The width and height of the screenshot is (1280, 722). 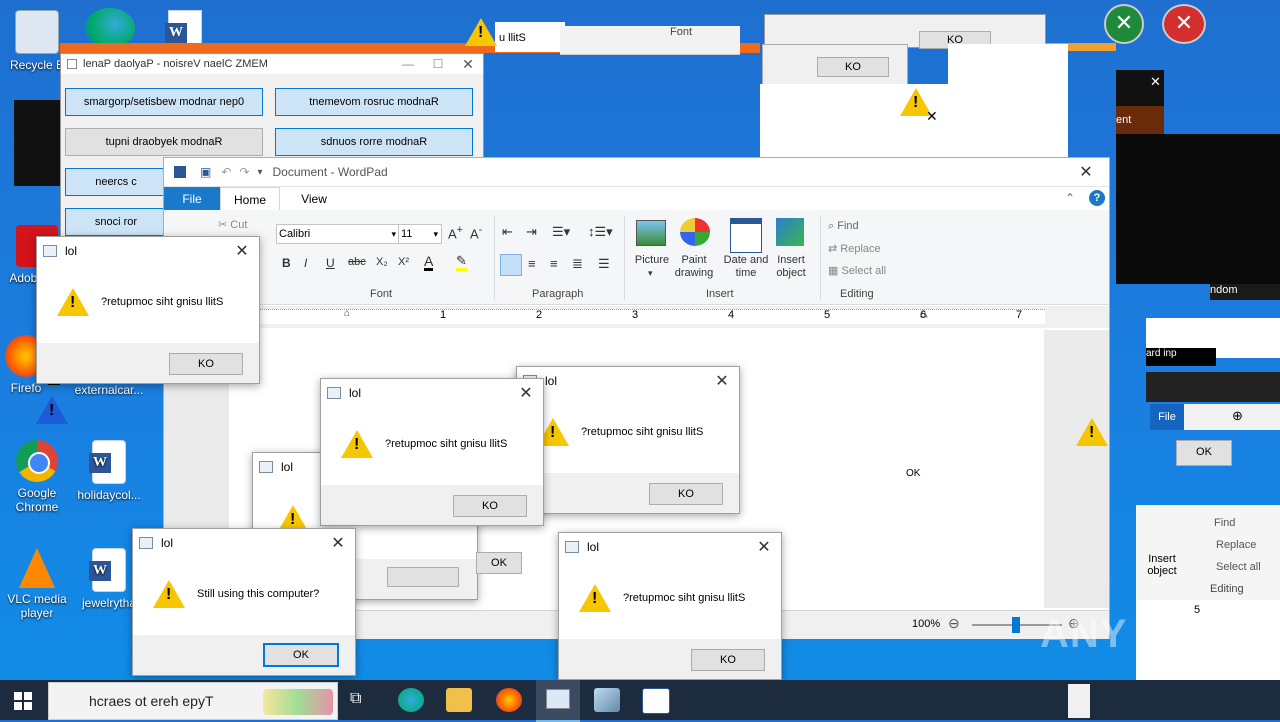 What do you see at coordinates (509, 700) in the screenshot?
I see `firefox-icon` at bounding box center [509, 700].